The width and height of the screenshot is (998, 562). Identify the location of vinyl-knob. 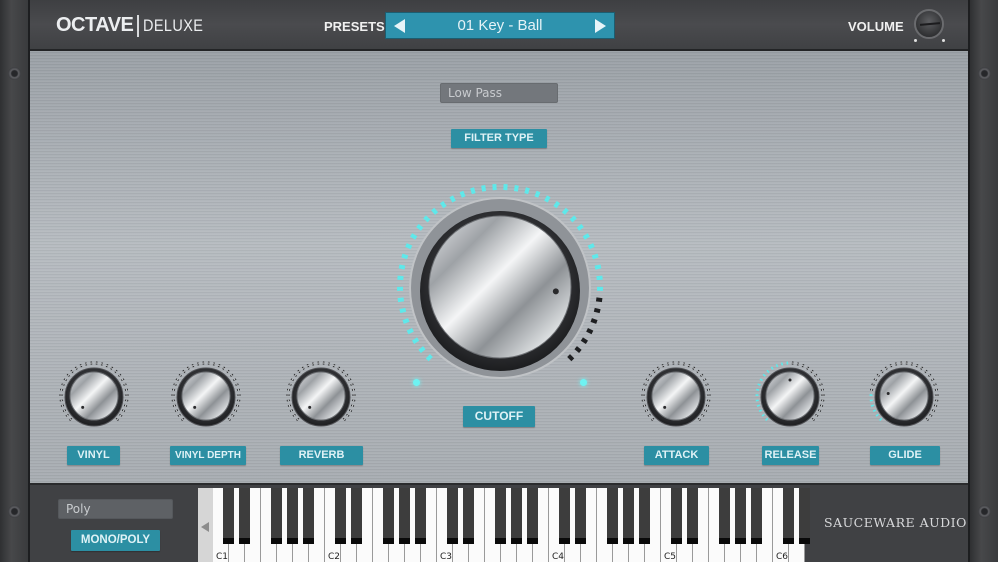
(94, 396).